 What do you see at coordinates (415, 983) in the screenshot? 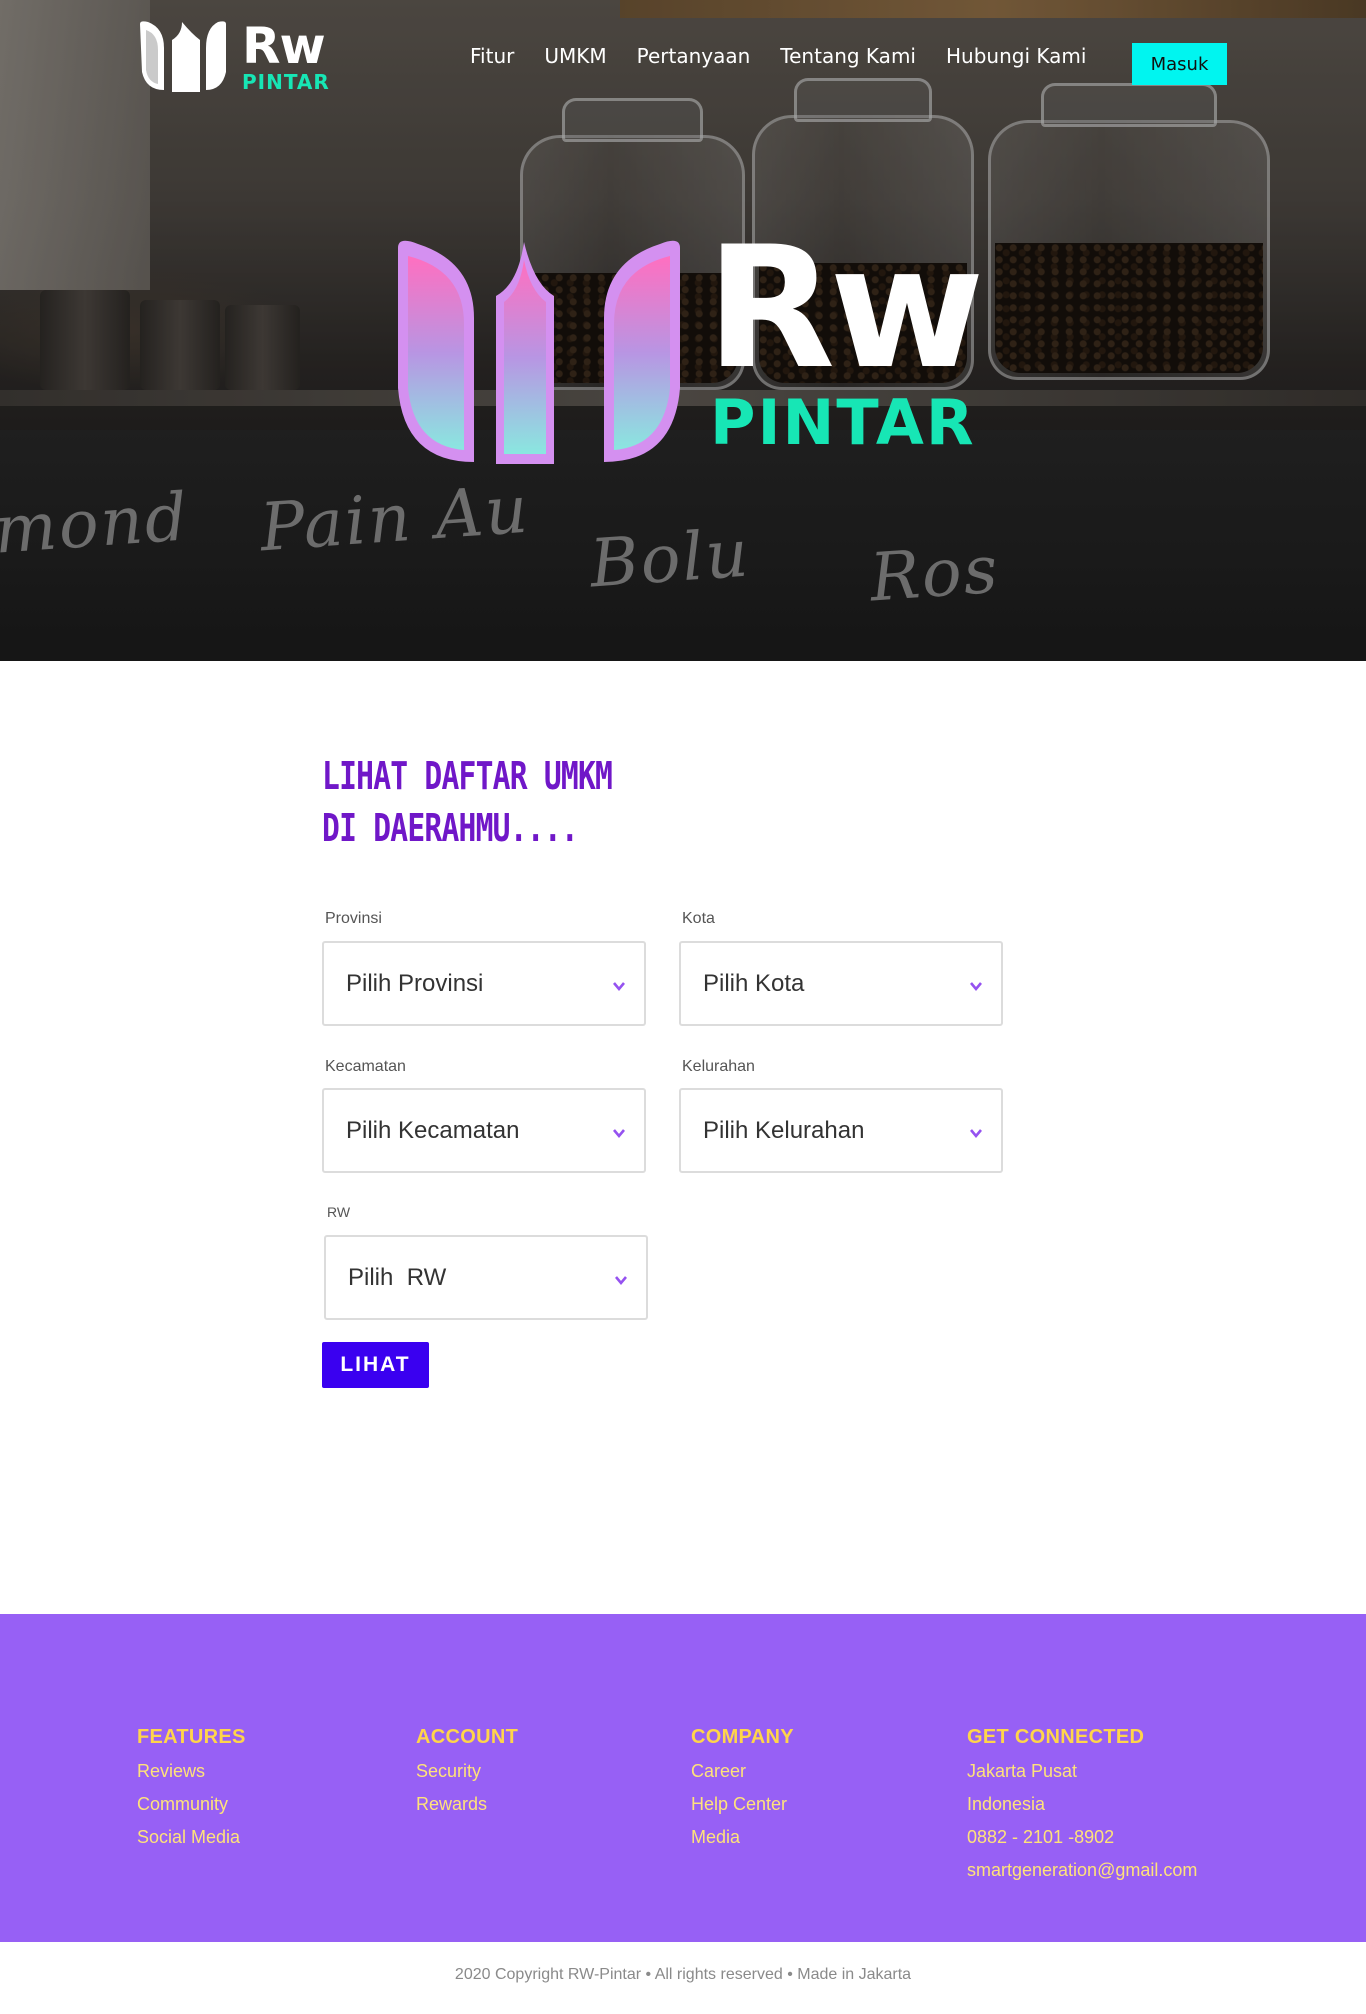
I see `provinsi-select-value: Pilih Provinsi` at bounding box center [415, 983].